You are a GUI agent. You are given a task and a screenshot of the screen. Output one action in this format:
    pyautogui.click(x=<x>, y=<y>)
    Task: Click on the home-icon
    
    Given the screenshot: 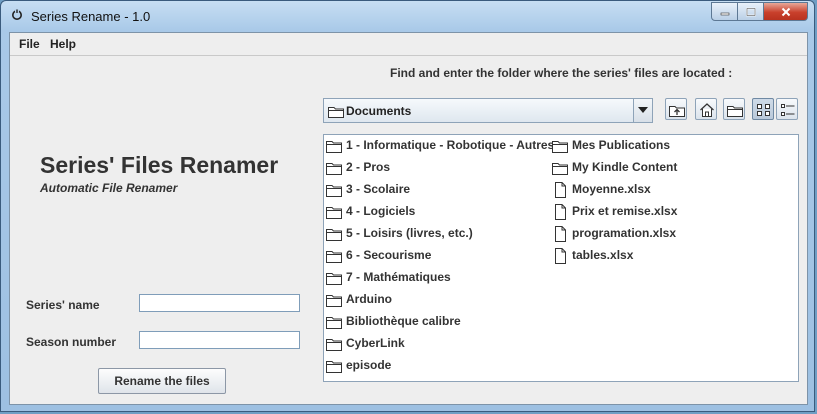 What is the action you would take?
    pyautogui.click(x=707, y=110)
    